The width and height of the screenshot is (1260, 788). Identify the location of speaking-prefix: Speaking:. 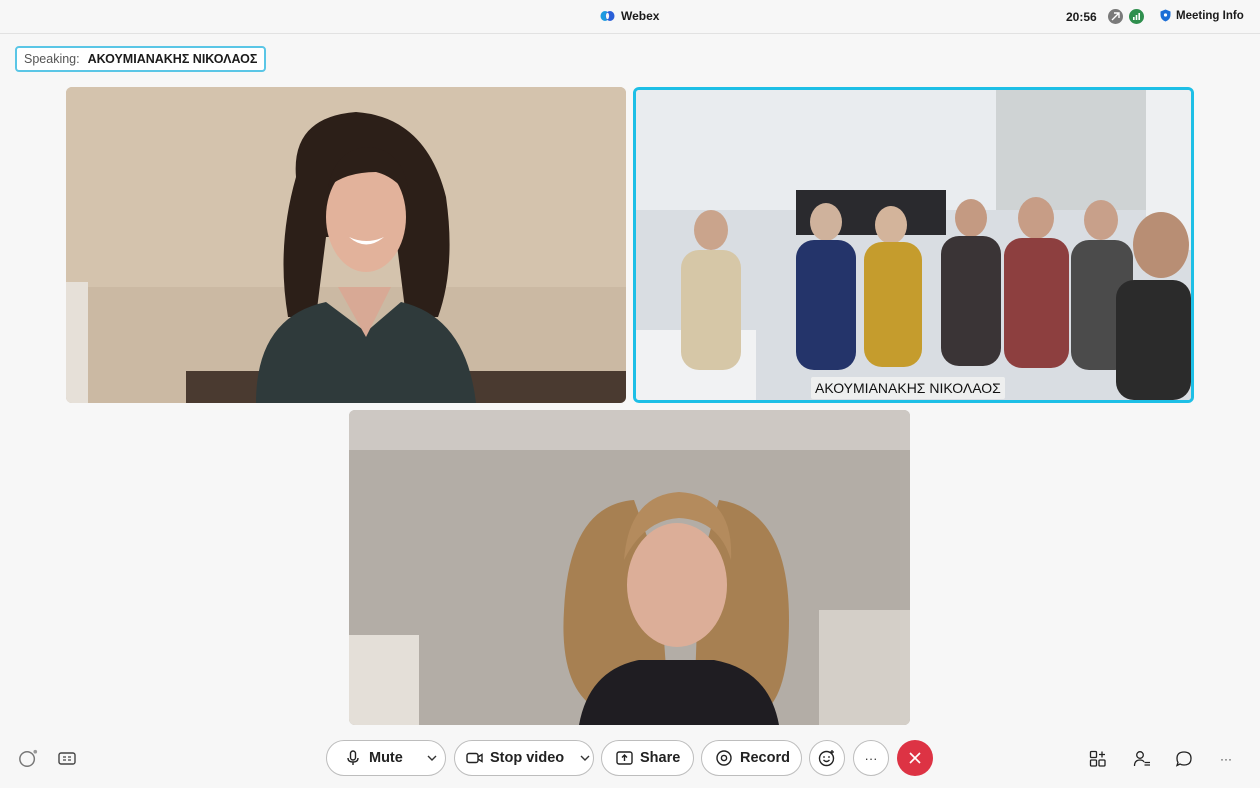
(52, 59).